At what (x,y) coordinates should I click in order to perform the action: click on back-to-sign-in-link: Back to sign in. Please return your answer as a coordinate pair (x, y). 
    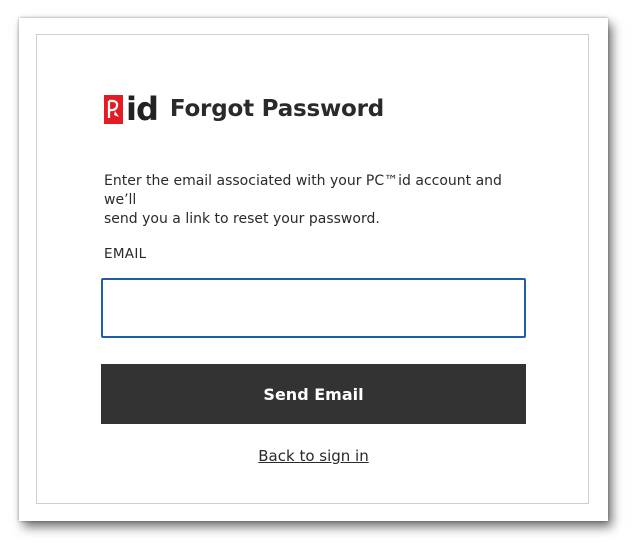
    Looking at the image, I should click on (313, 456).